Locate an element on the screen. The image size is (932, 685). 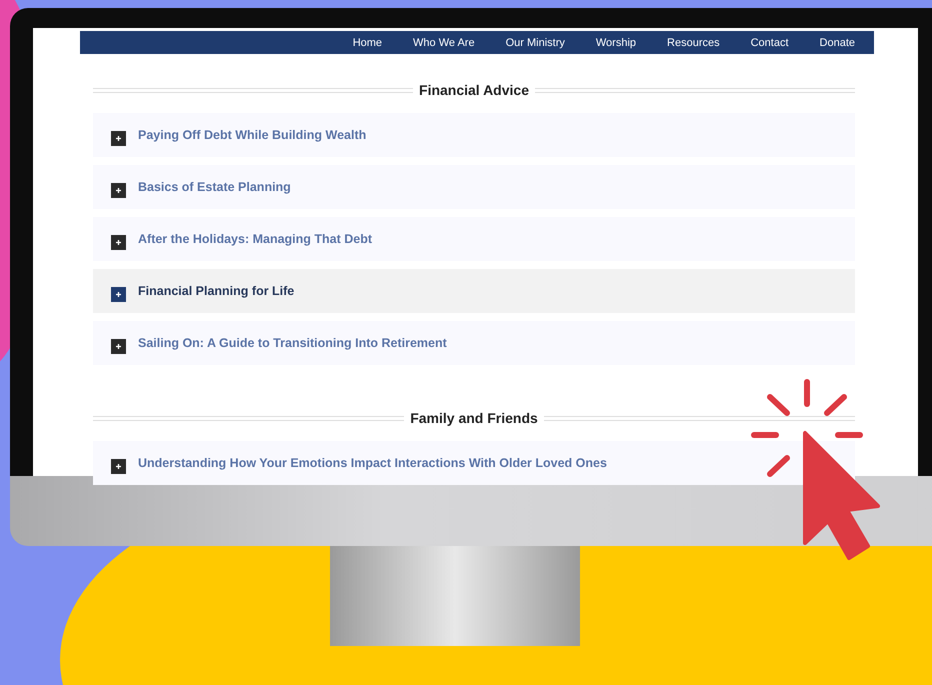
nav-link: Home is located at coordinates (367, 42).